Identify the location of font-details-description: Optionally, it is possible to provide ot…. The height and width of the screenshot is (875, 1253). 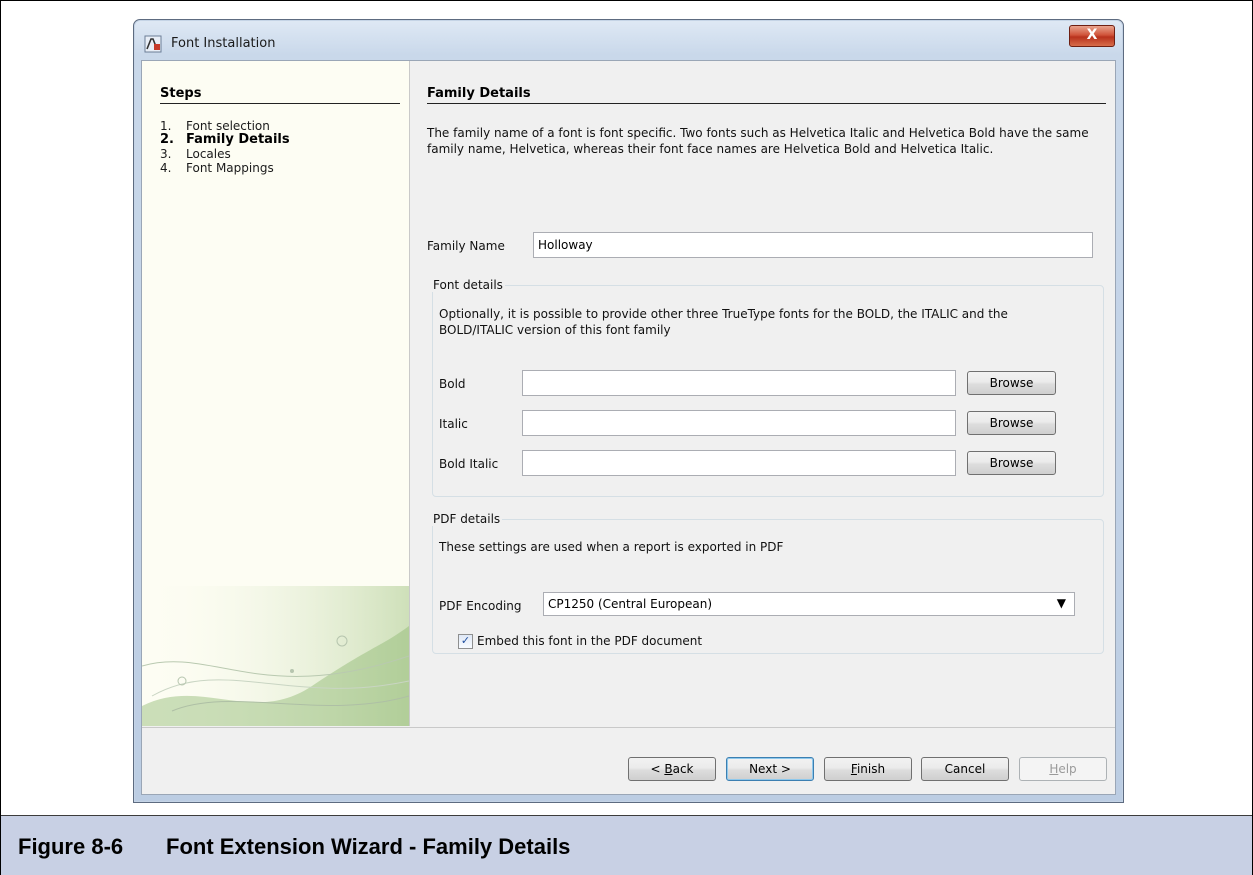
(723, 322).